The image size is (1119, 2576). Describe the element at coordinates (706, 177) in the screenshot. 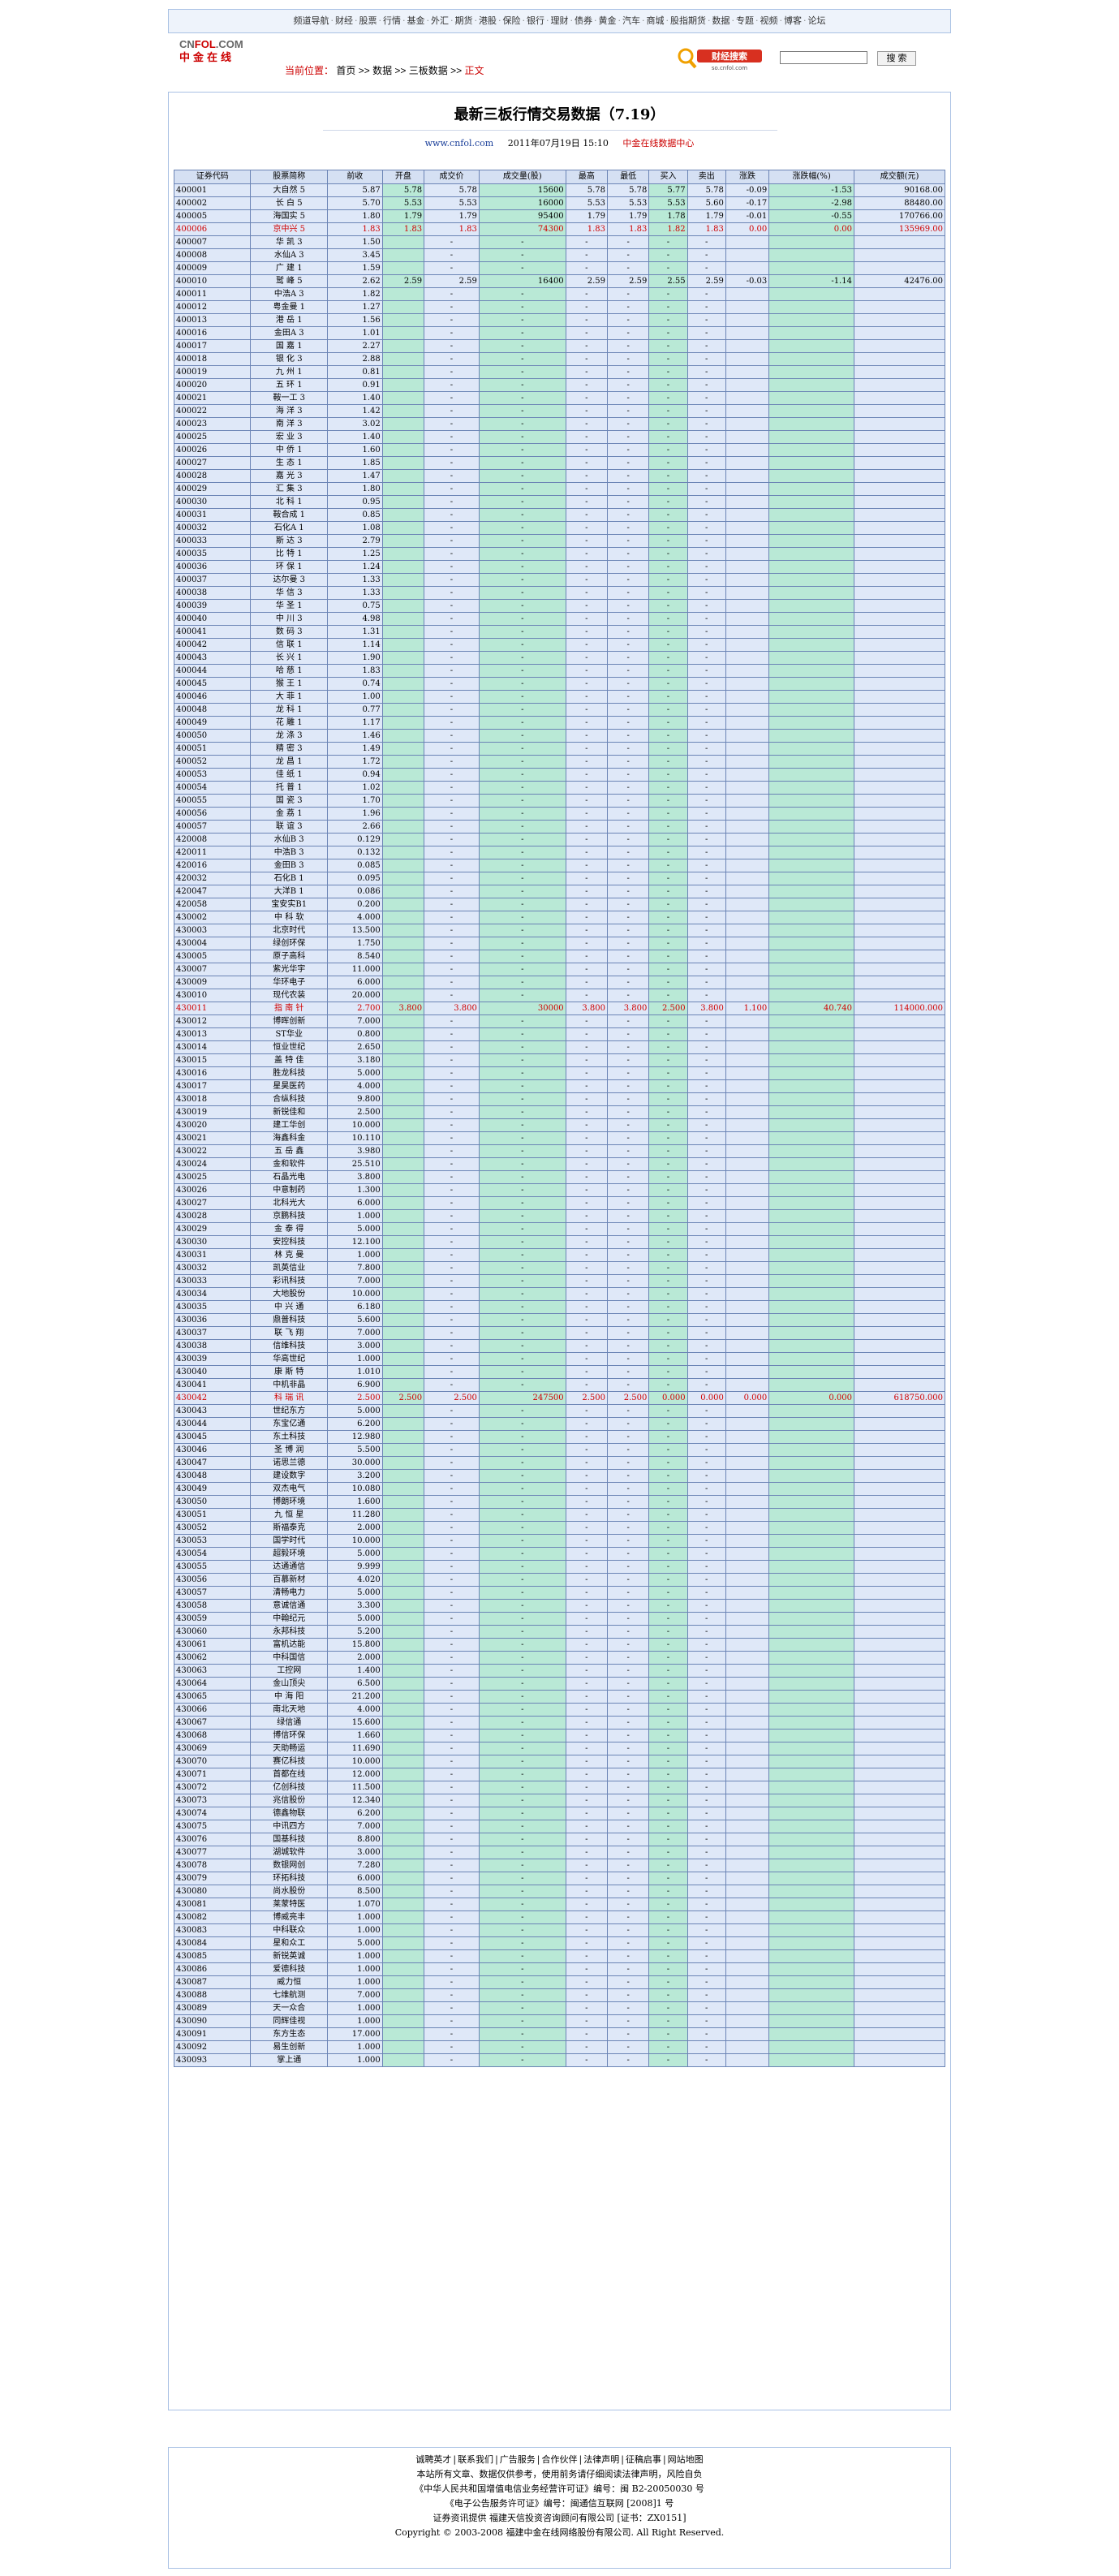

I see `column-header: 卖出` at that location.